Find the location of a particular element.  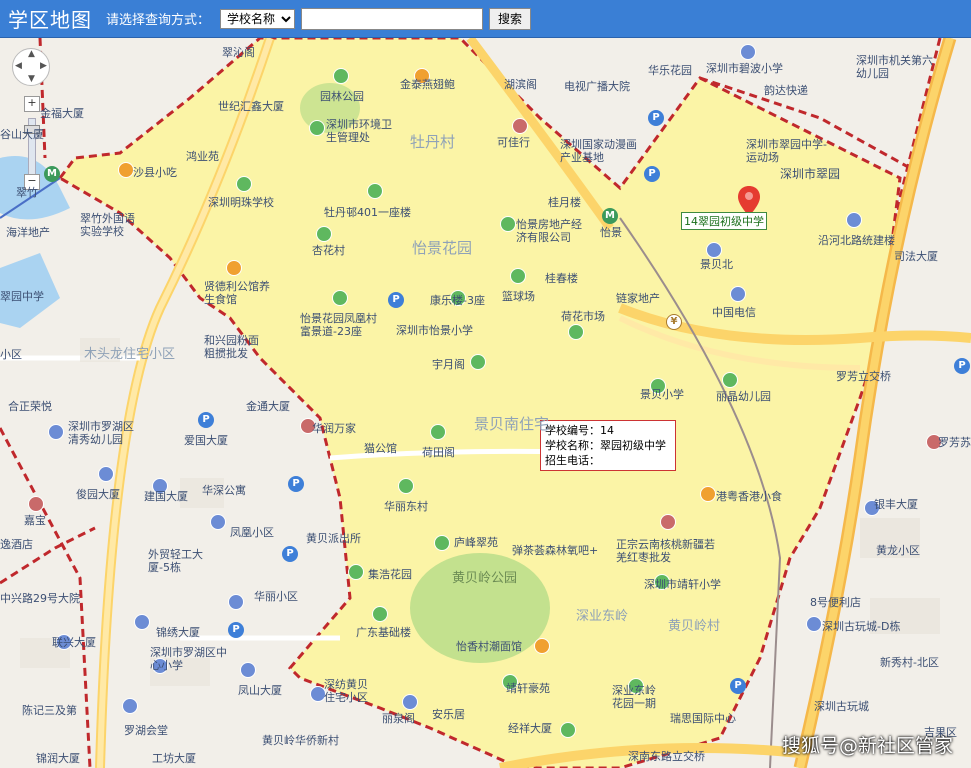

map-label: 靖轩豪苑 is located at coordinates (528, 688).